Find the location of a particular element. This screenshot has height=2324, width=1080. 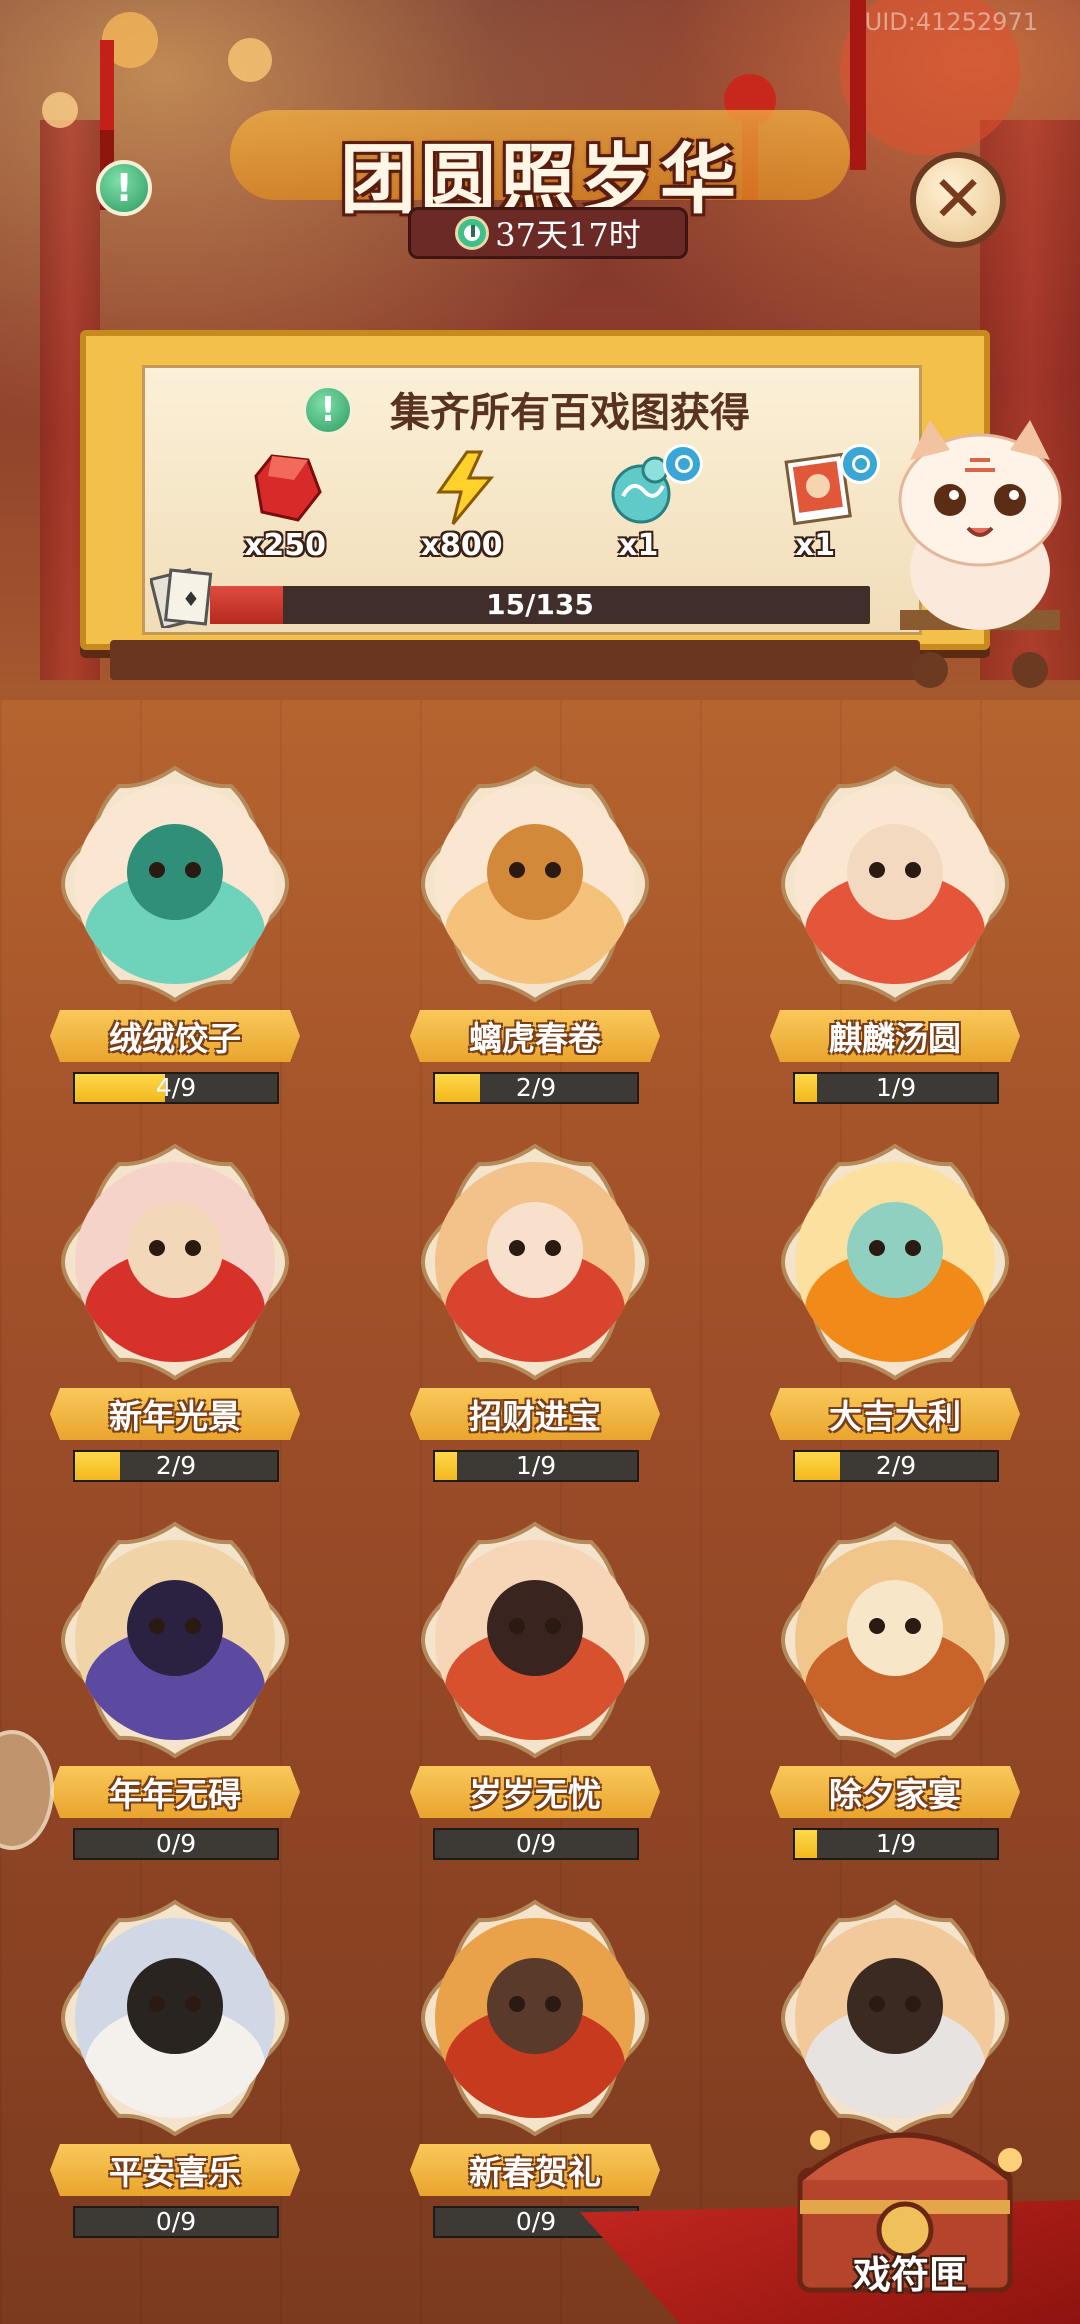

collection-card: 螭虎春卷 2/9 is located at coordinates (535, 937).